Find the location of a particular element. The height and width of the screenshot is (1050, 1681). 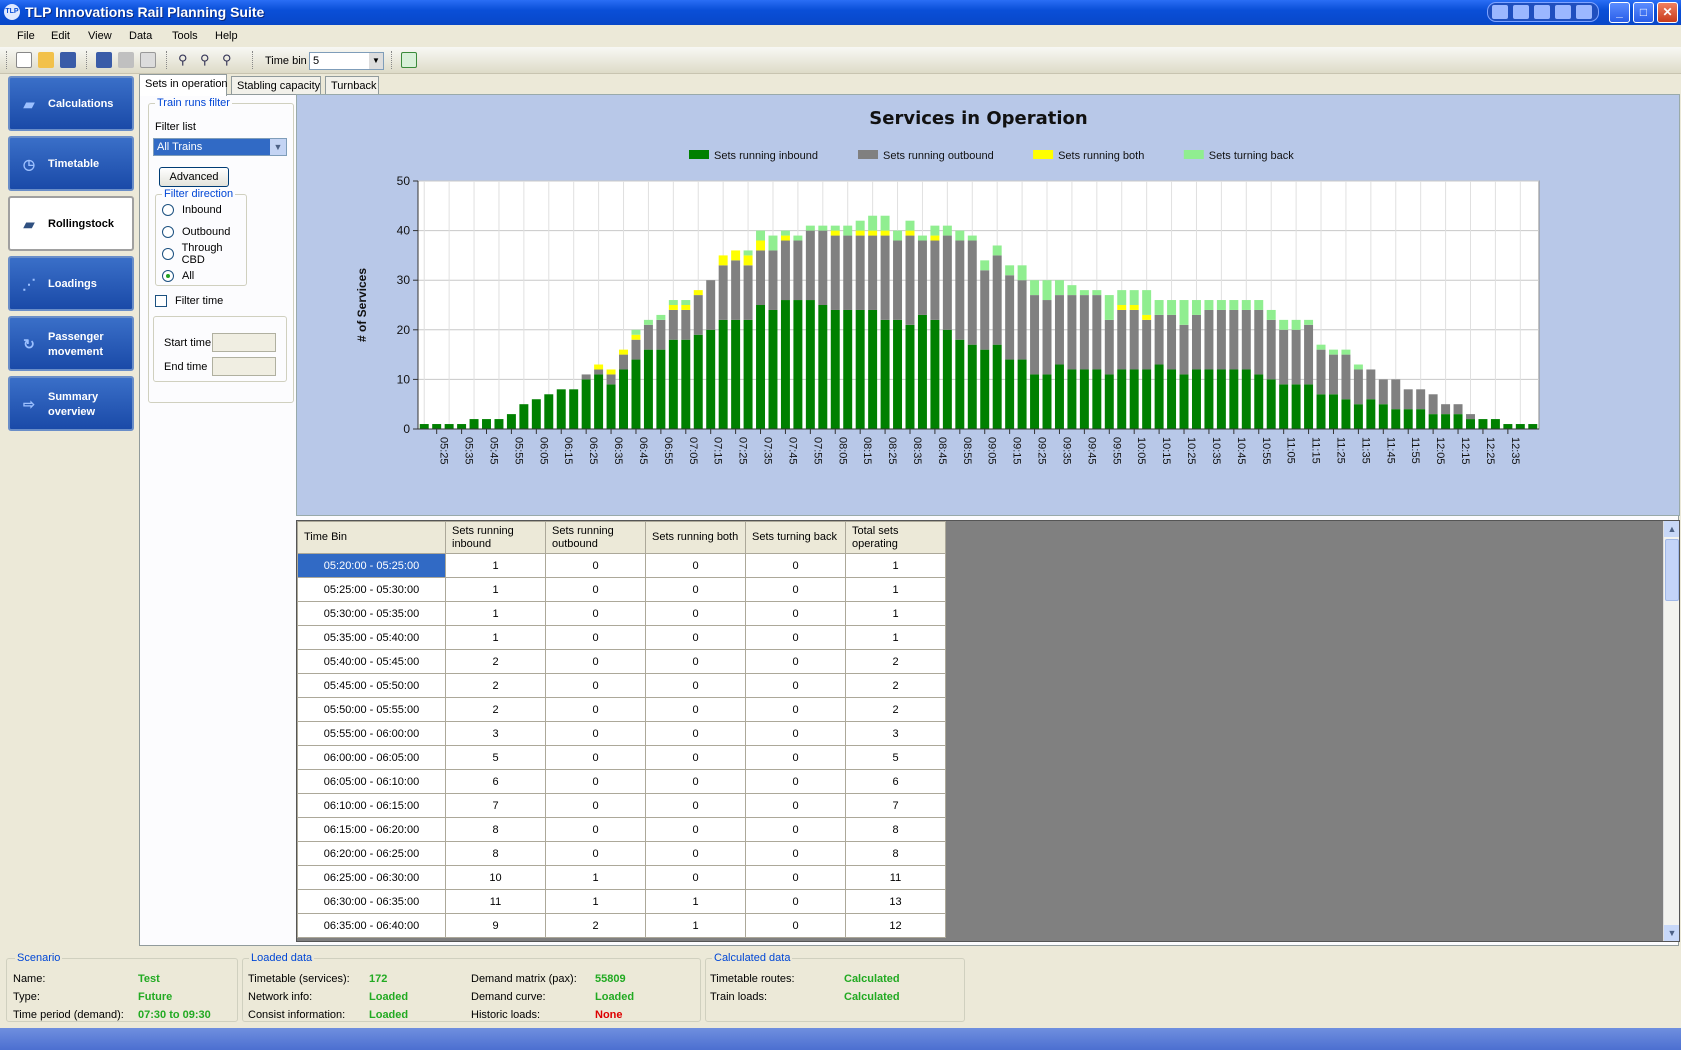

table-cell: 06:10:00 - 06:15:00 is located at coordinates (371, 805).